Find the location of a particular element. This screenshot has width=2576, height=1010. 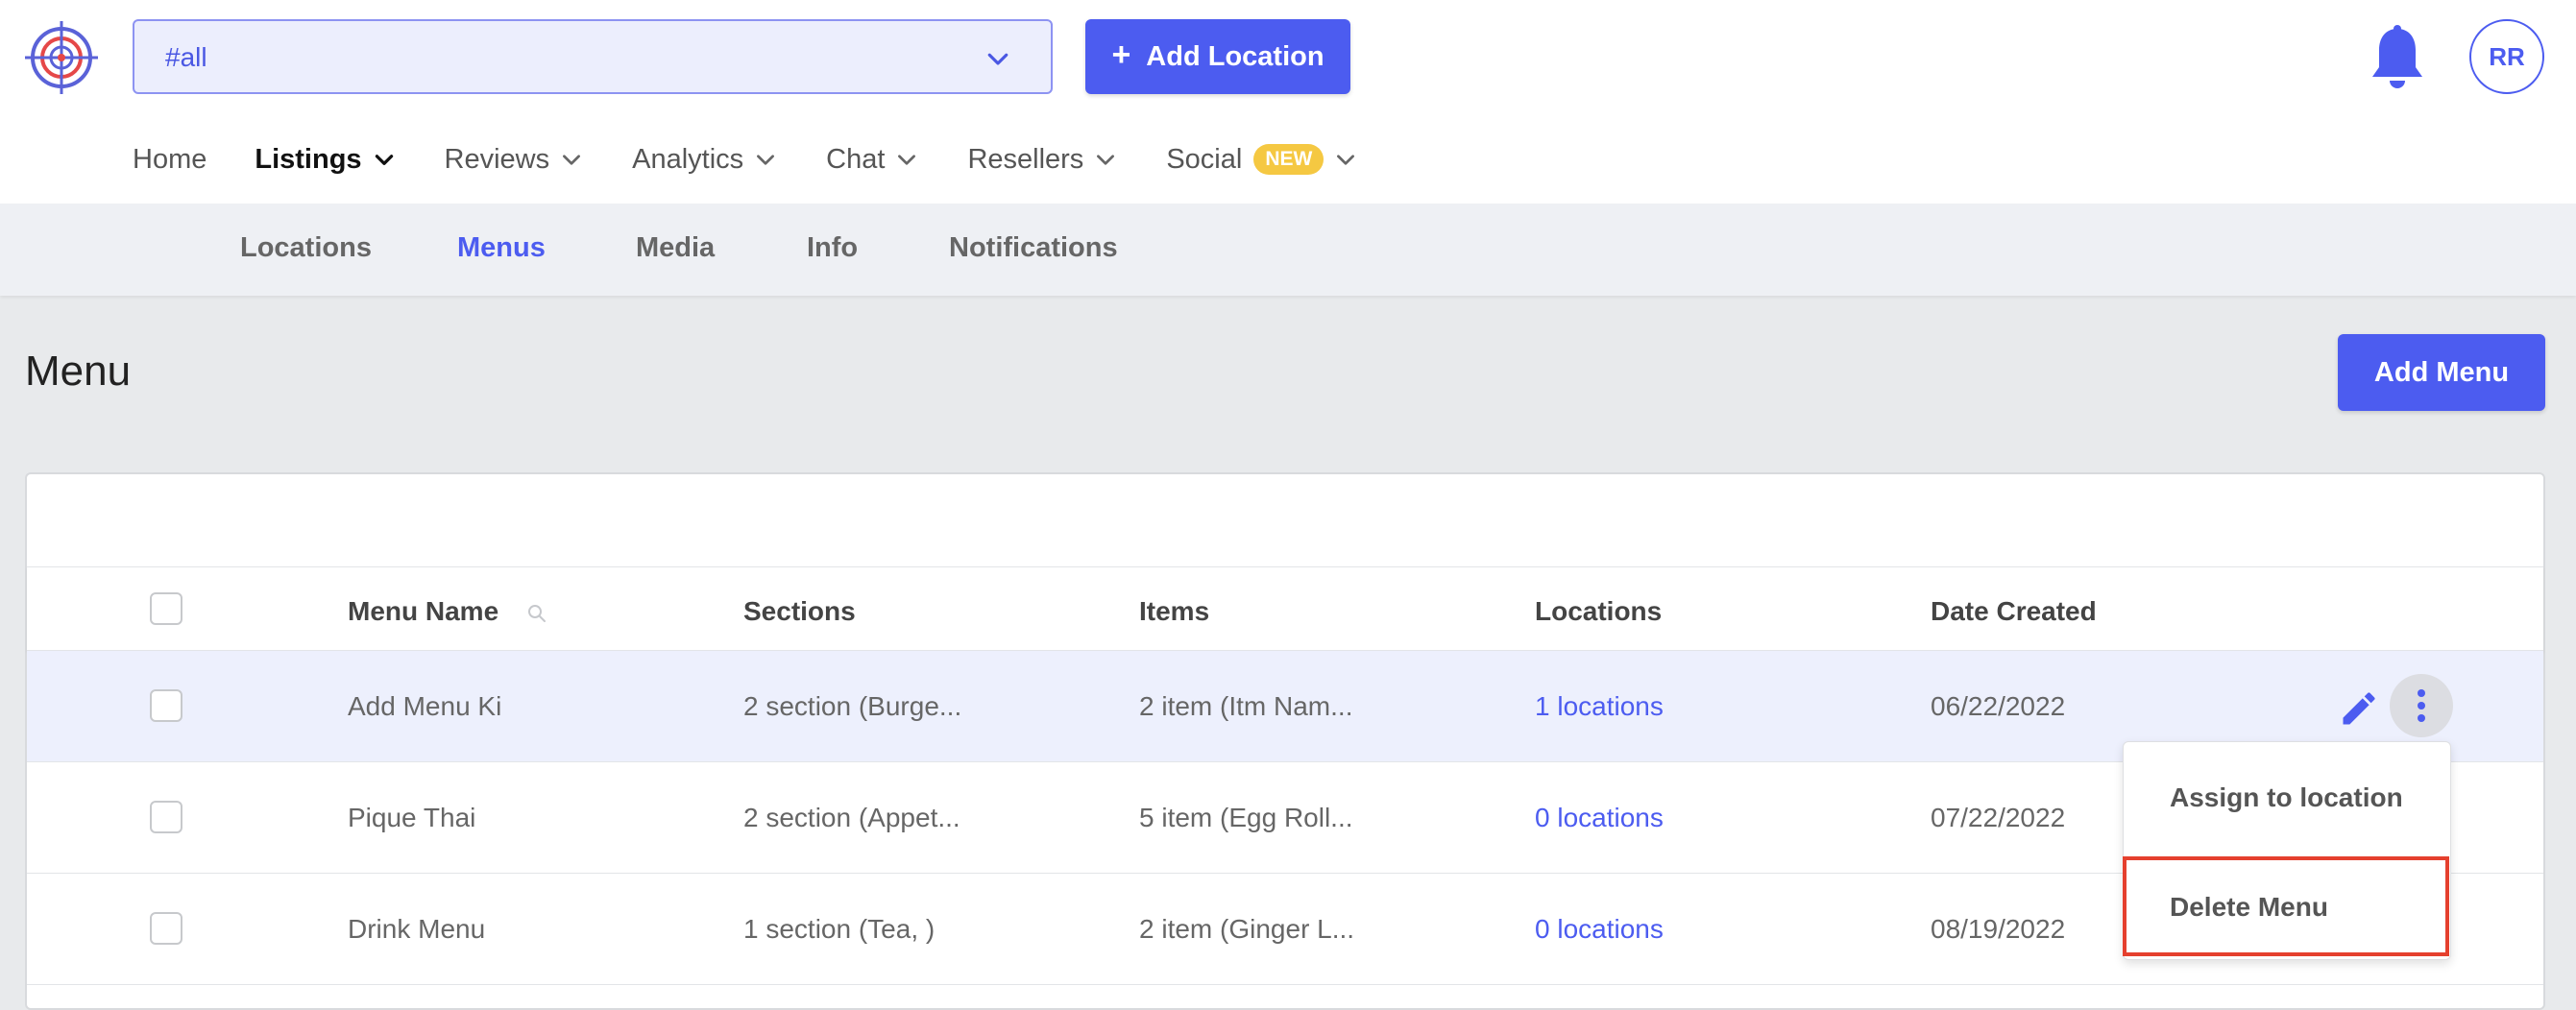

nav-item-home: Home is located at coordinates (170, 160).